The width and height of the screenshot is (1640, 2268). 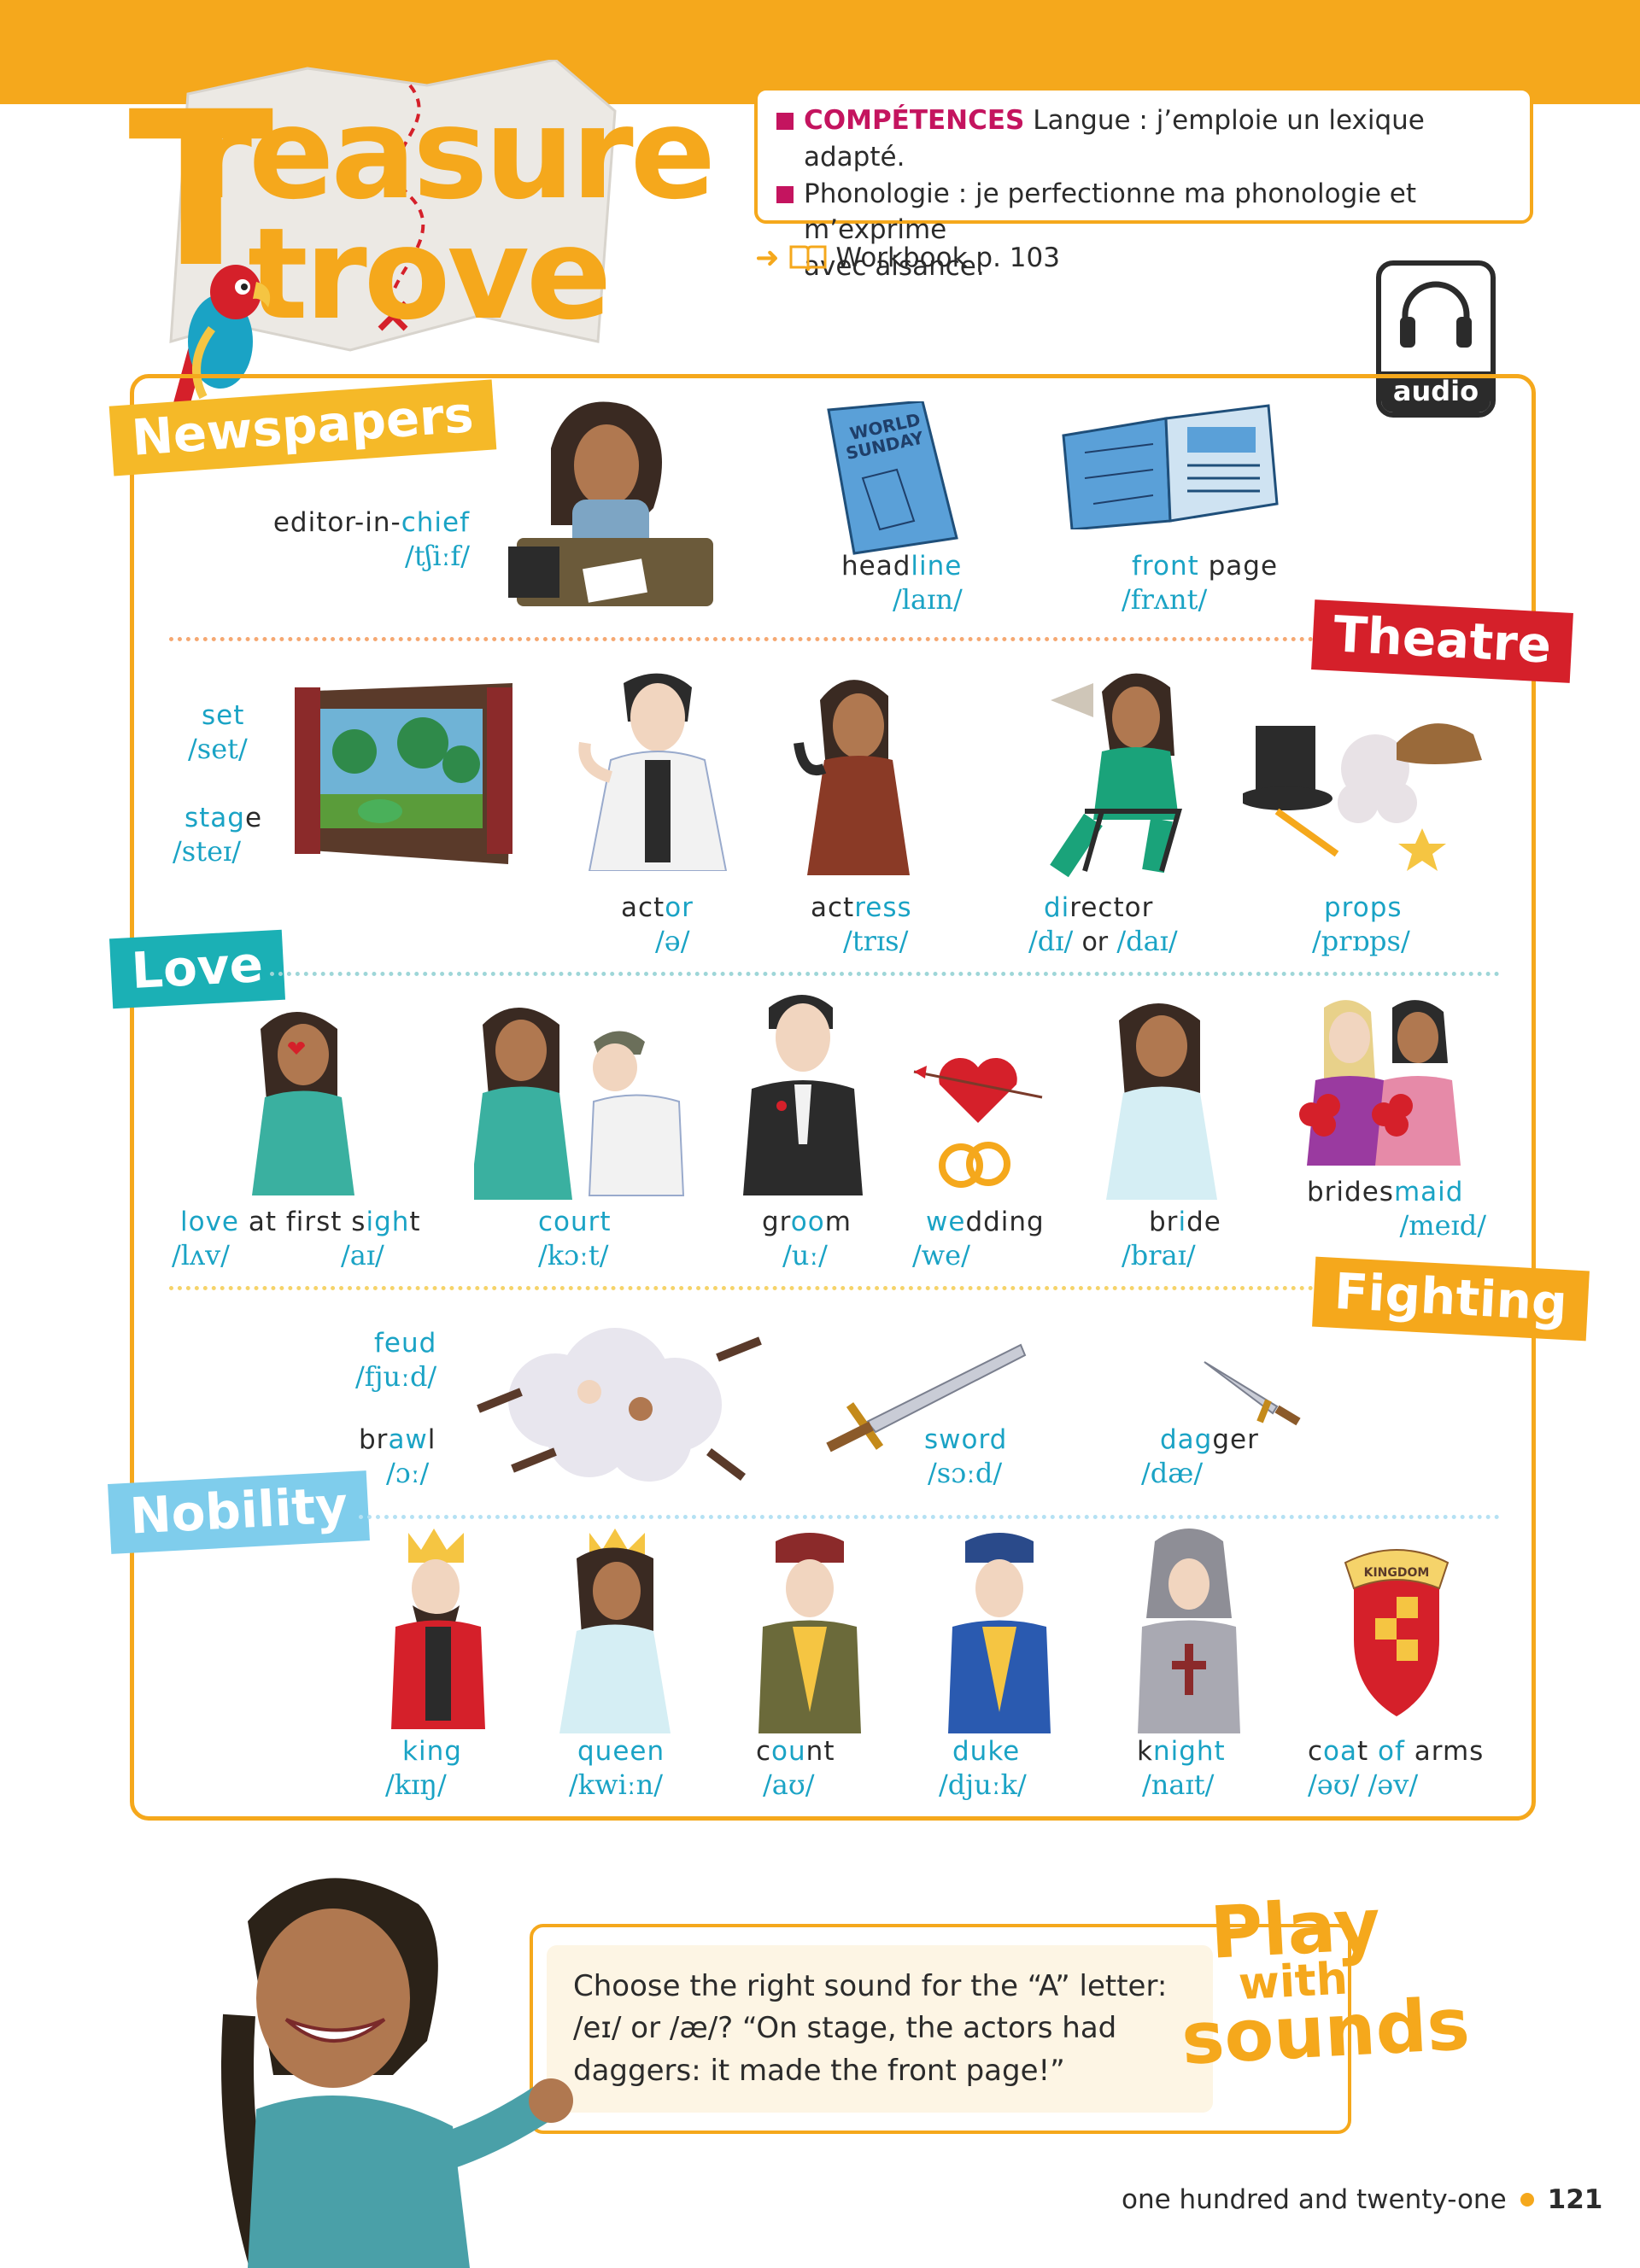 What do you see at coordinates (1178, 1784) in the screenshot?
I see `ipa: /naɪt/` at bounding box center [1178, 1784].